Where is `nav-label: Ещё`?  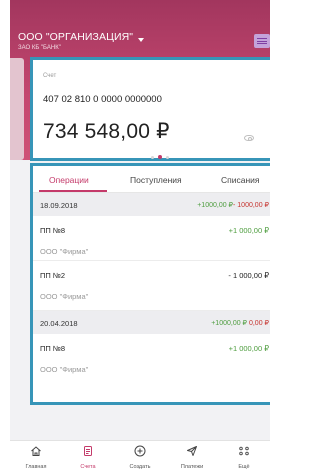
nav-label: Ещё is located at coordinates (244, 467).